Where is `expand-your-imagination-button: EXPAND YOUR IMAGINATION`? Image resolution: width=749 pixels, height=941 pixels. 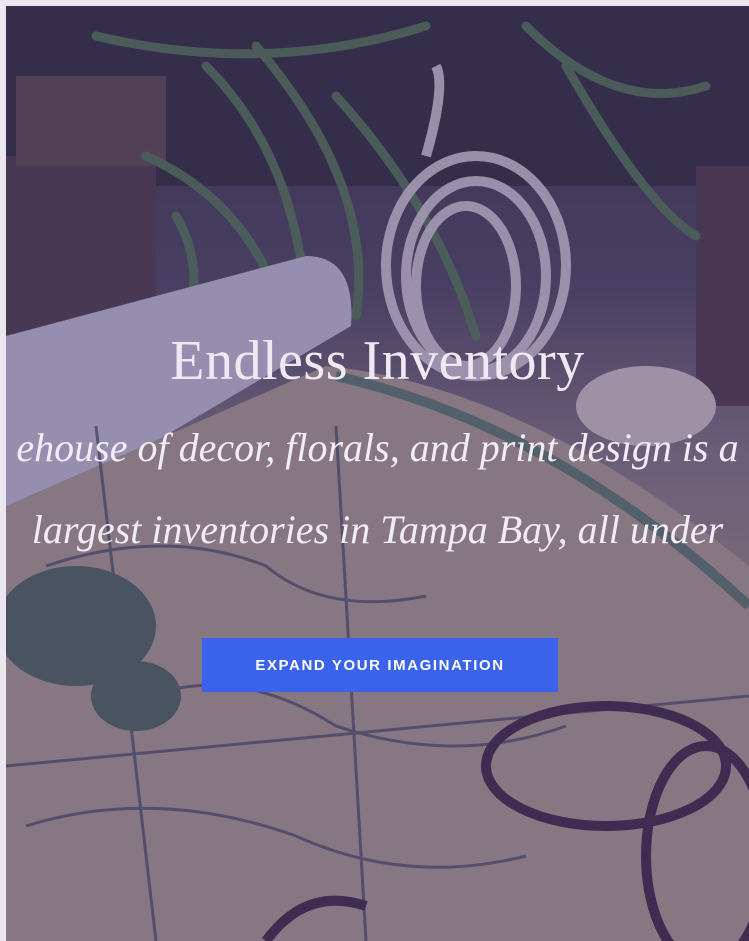
expand-your-imagination-button: EXPAND YOUR IMAGINATION is located at coordinates (380, 665).